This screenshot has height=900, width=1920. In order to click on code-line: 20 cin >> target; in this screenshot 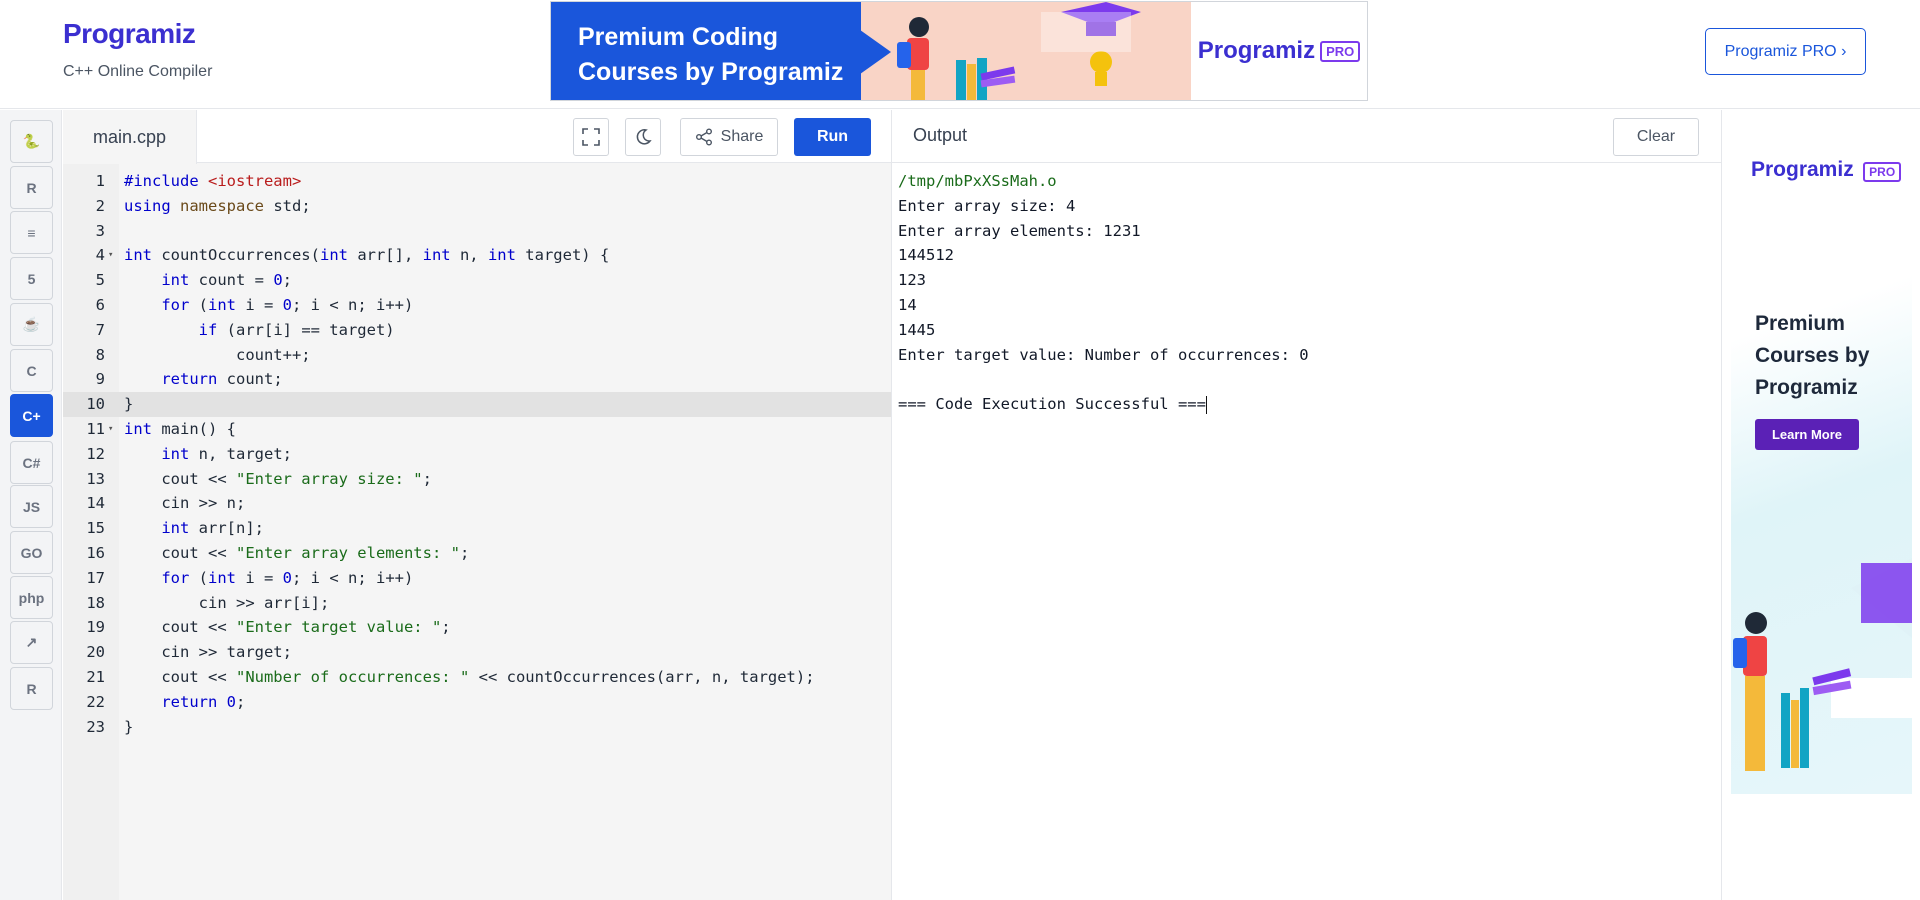, I will do `click(477, 652)`.